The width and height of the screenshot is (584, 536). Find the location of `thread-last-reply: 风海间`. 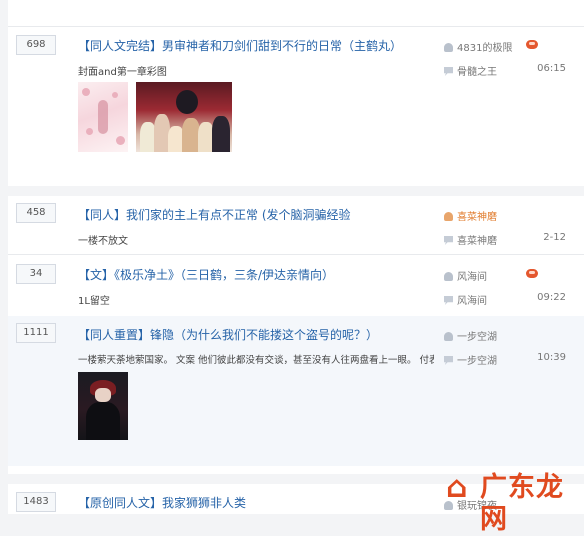

thread-last-reply: 风海间 is located at coordinates (465, 299).